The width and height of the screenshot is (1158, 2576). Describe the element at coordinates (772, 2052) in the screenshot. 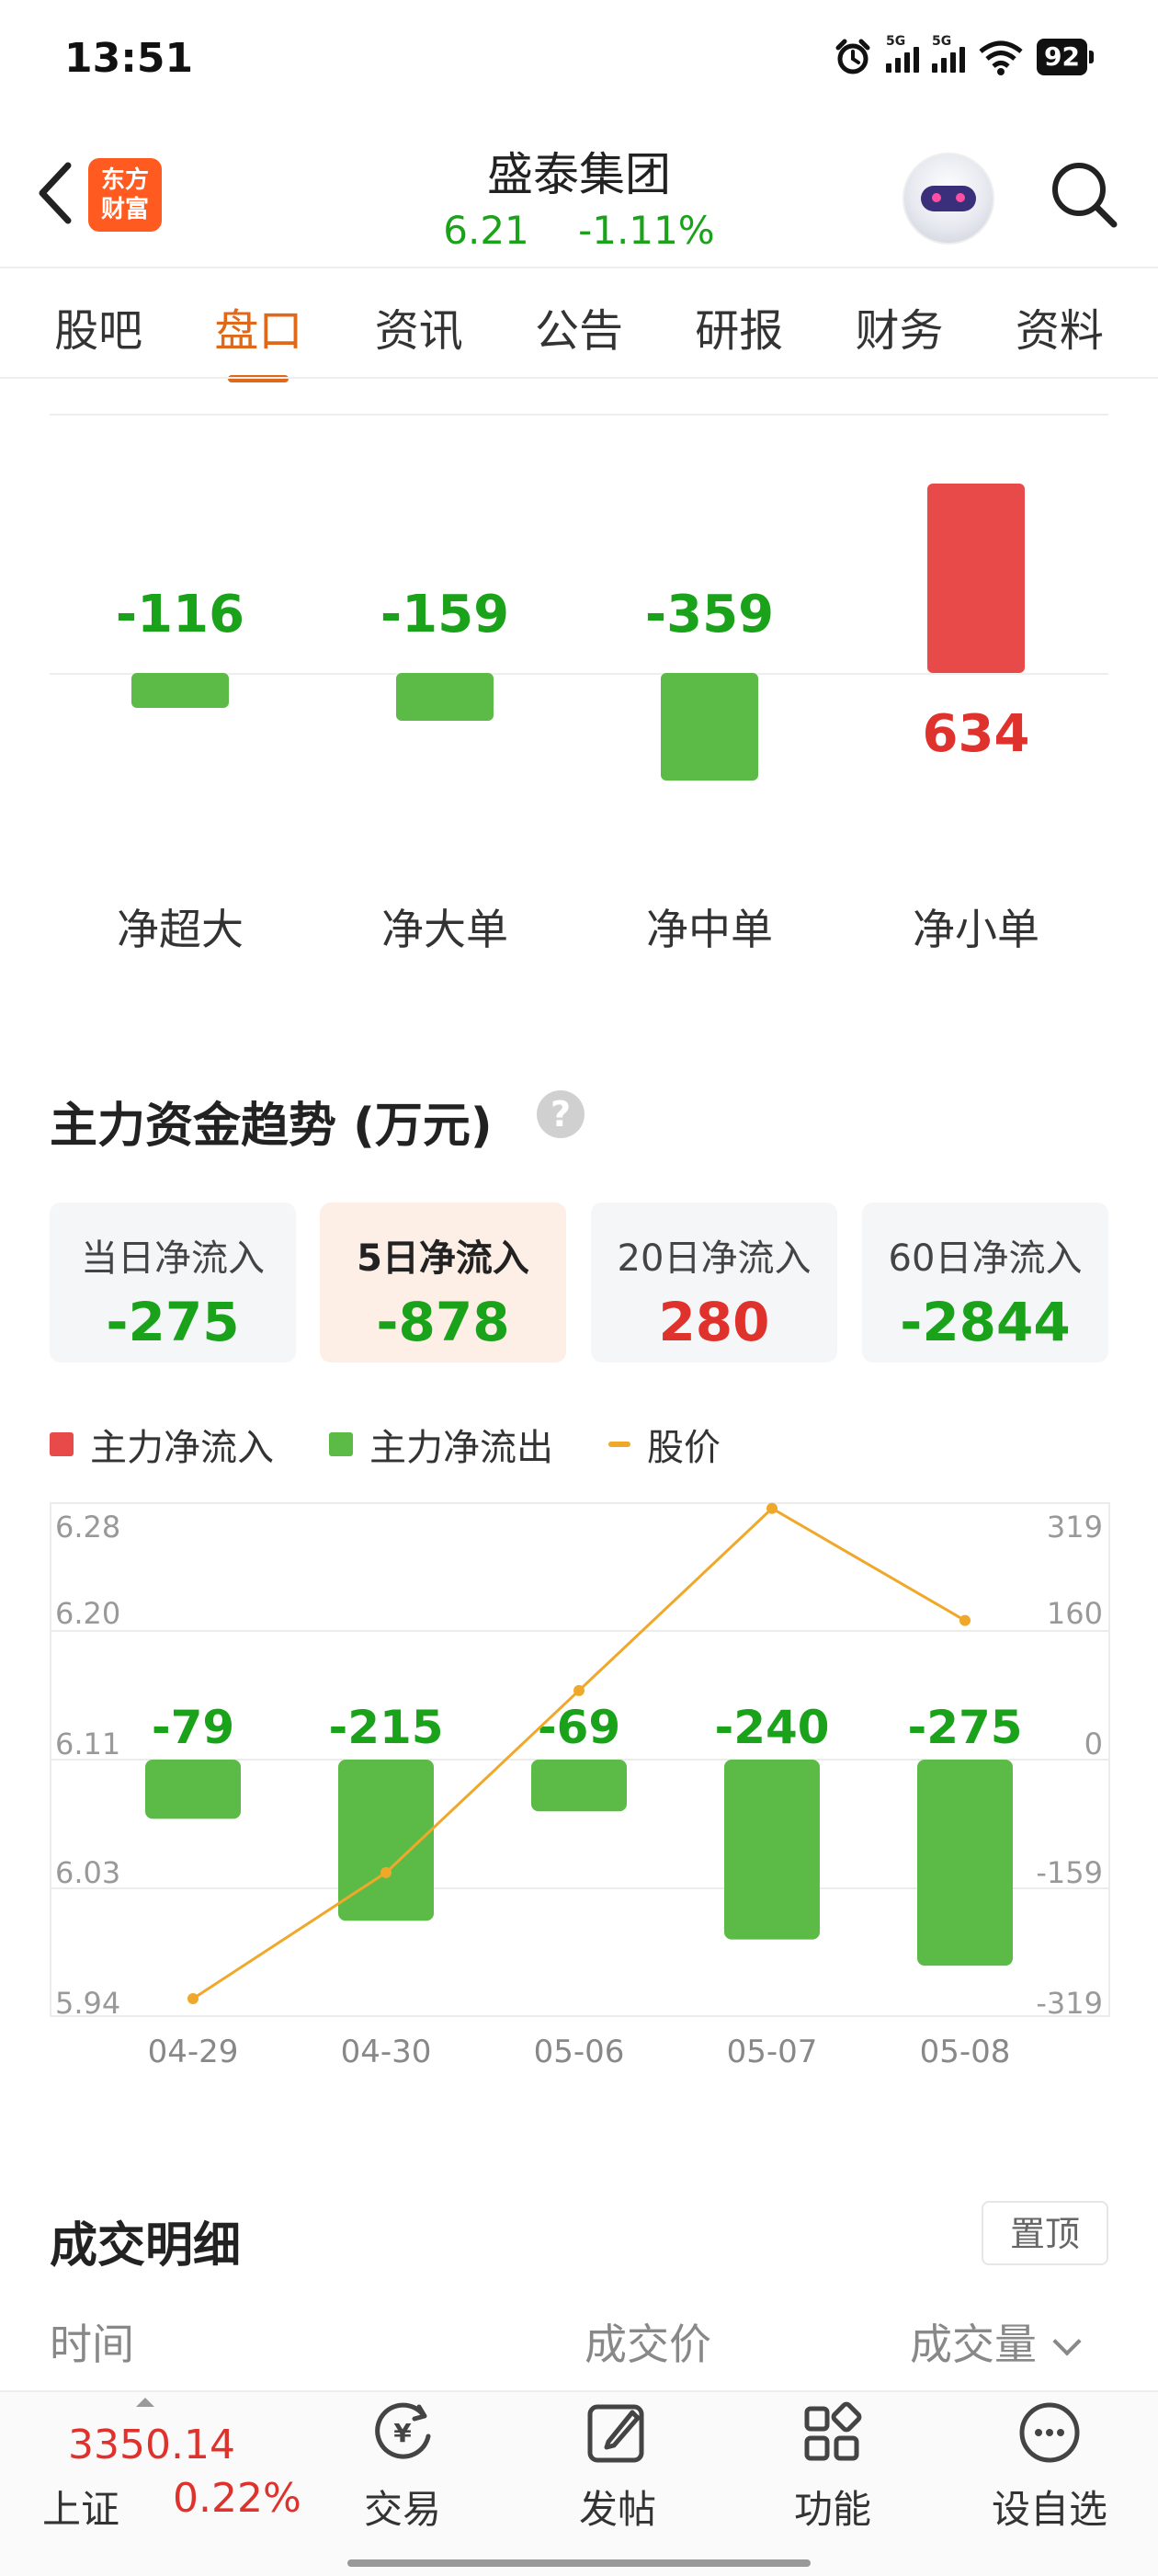

I see `x-axis-tick: 05-07` at that location.